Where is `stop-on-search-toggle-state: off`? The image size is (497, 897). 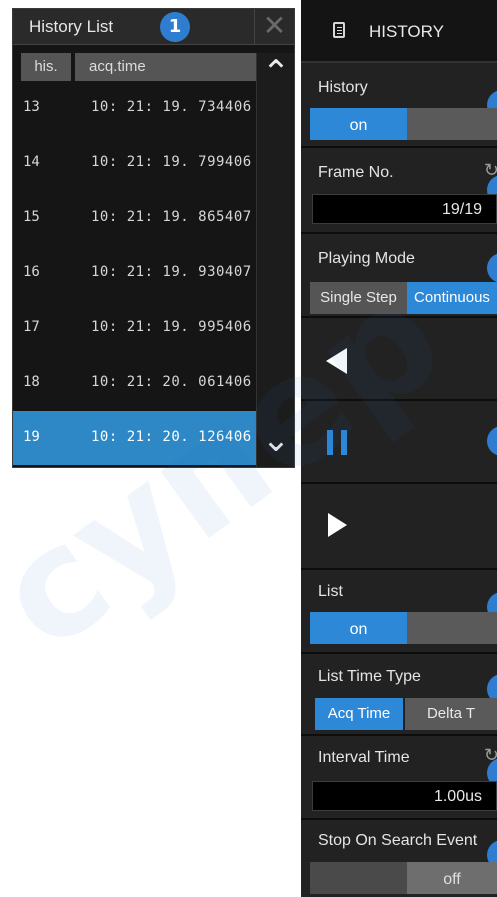 stop-on-search-toggle-state: off is located at coordinates (452, 878).